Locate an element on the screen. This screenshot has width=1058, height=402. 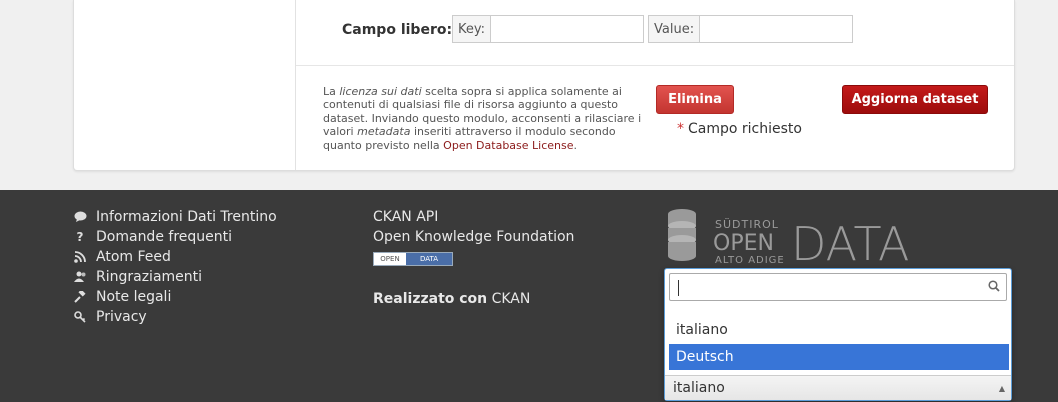
svg-text: ALTO ADIGE is located at coordinates (750, 260).